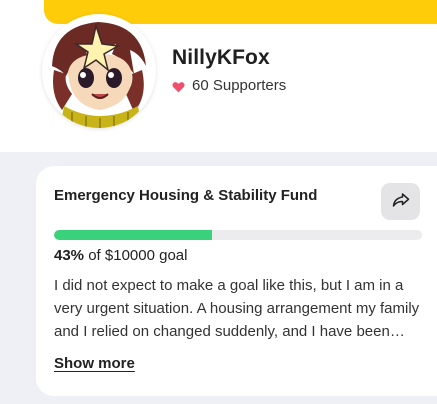 The height and width of the screenshot is (404, 437). Describe the element at coordinates (238, 235) in the screenshot. I see `goal-progress-bar` at that location.